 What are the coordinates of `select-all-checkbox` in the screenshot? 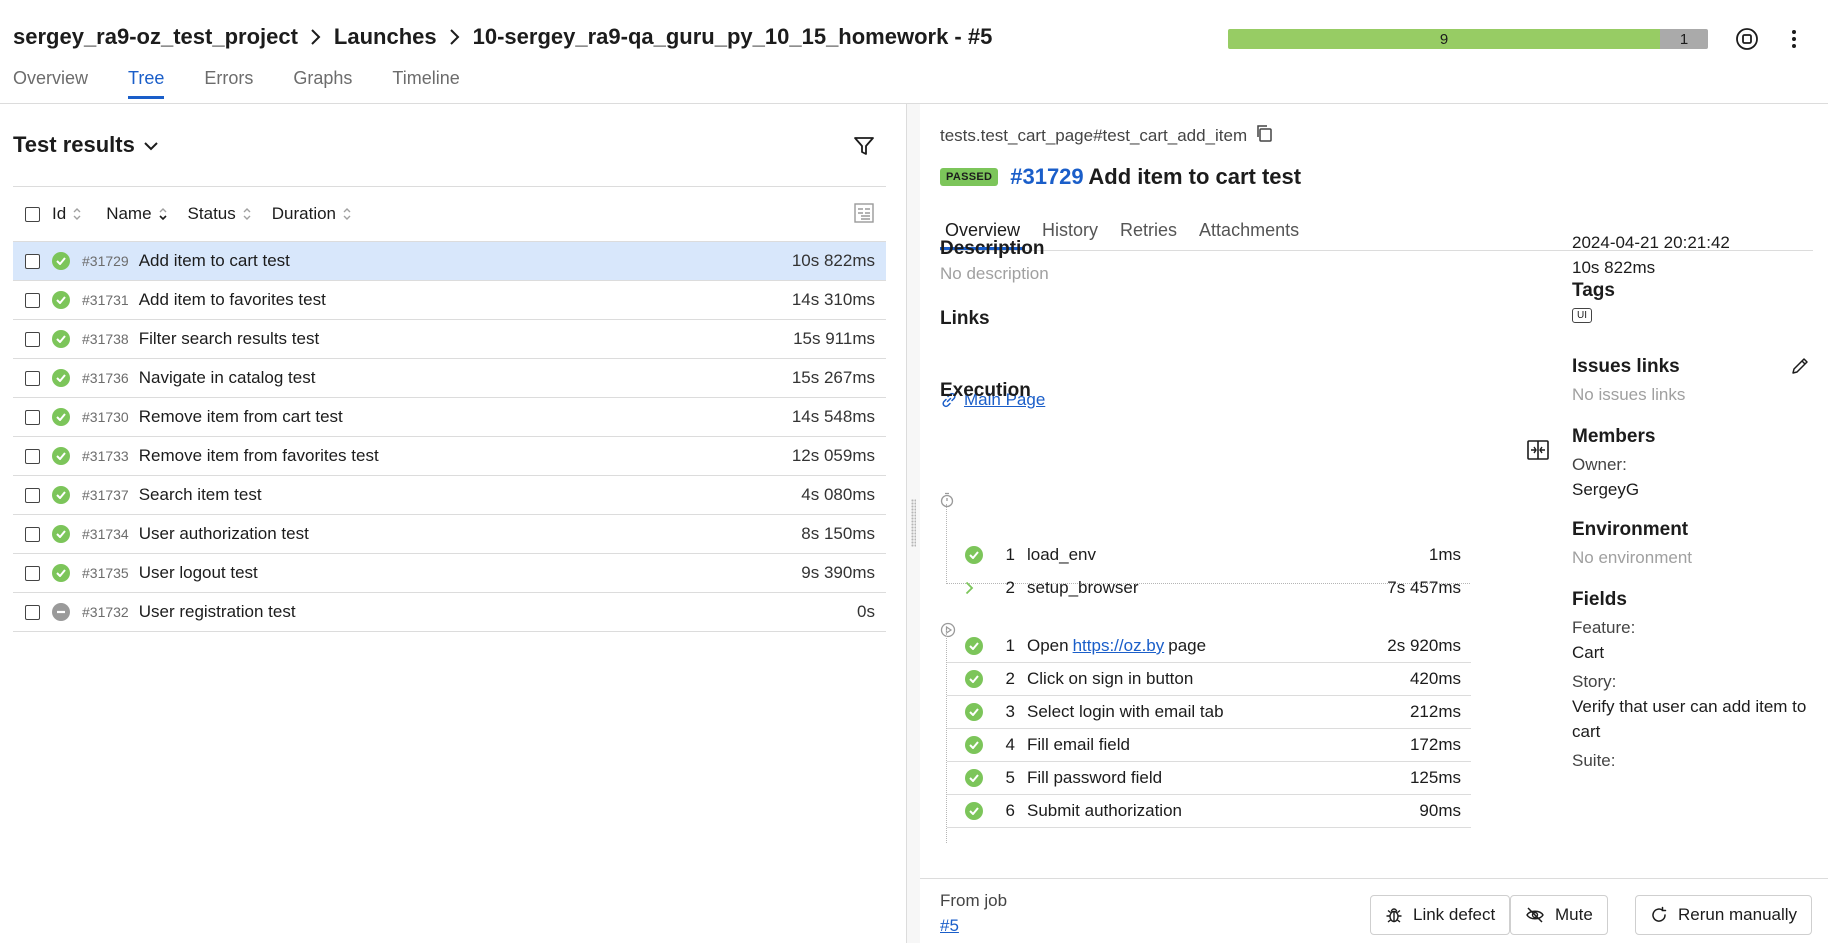 It's located at (32, 214).